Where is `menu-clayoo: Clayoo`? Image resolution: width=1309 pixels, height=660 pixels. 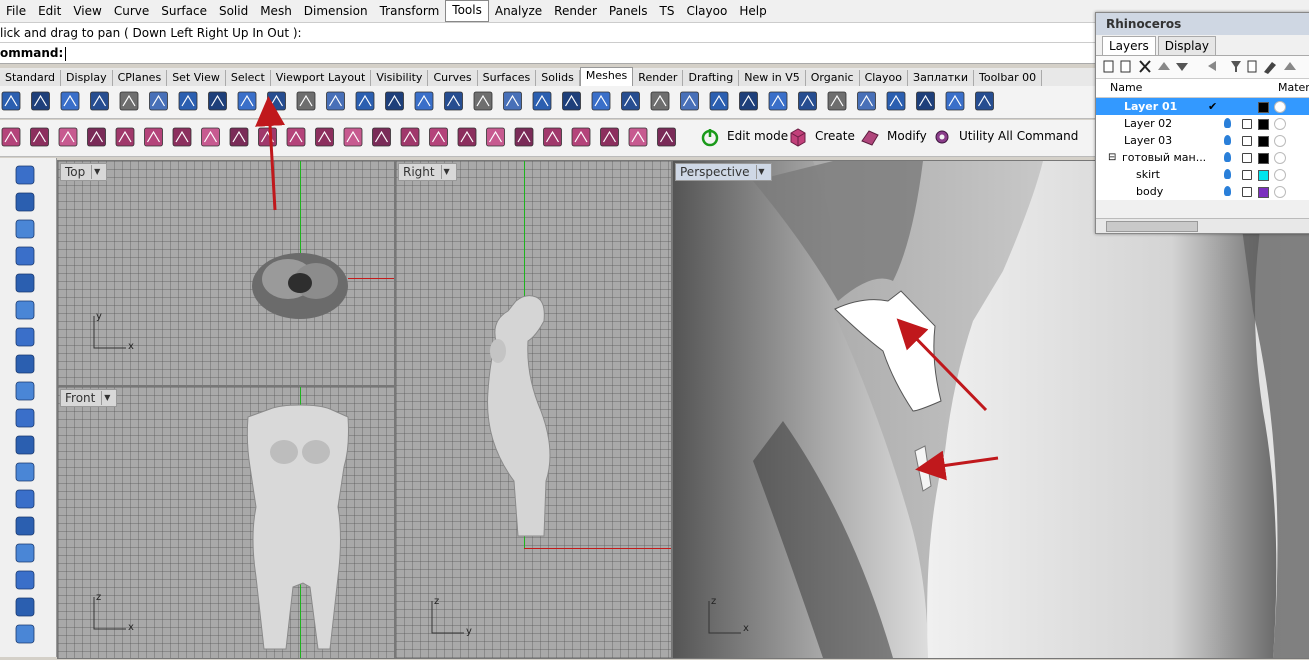
menu-clayoo: Clayoo is located at coordinates (706, 11).